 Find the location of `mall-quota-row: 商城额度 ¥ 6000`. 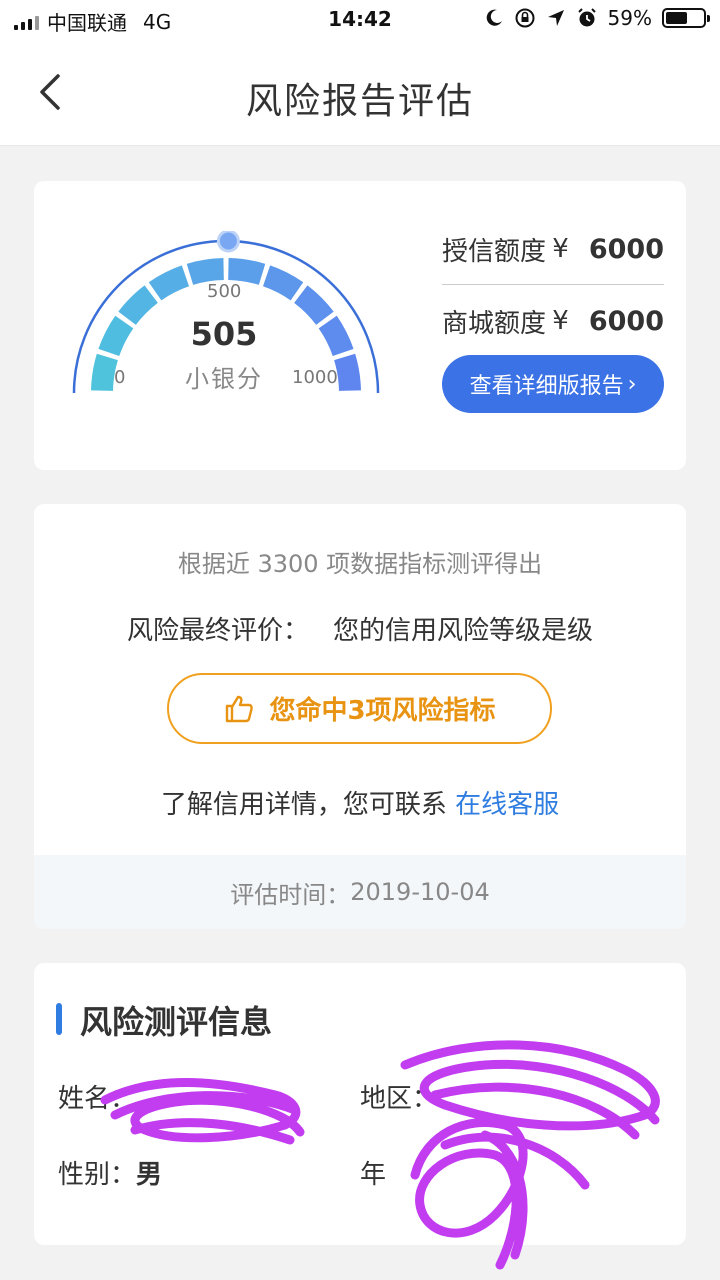

mall-quota-row: 商城额度 ¥ 6000 is located at coordinates (553, 321).